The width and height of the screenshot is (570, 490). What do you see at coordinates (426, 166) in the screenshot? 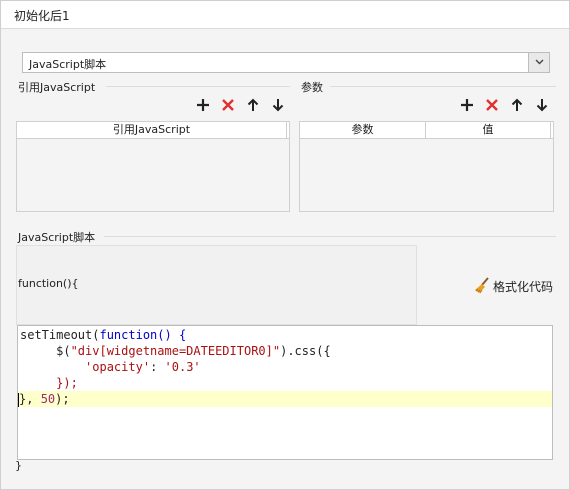
I see `param-table: 参数 值` at bounding box center [426, 166].